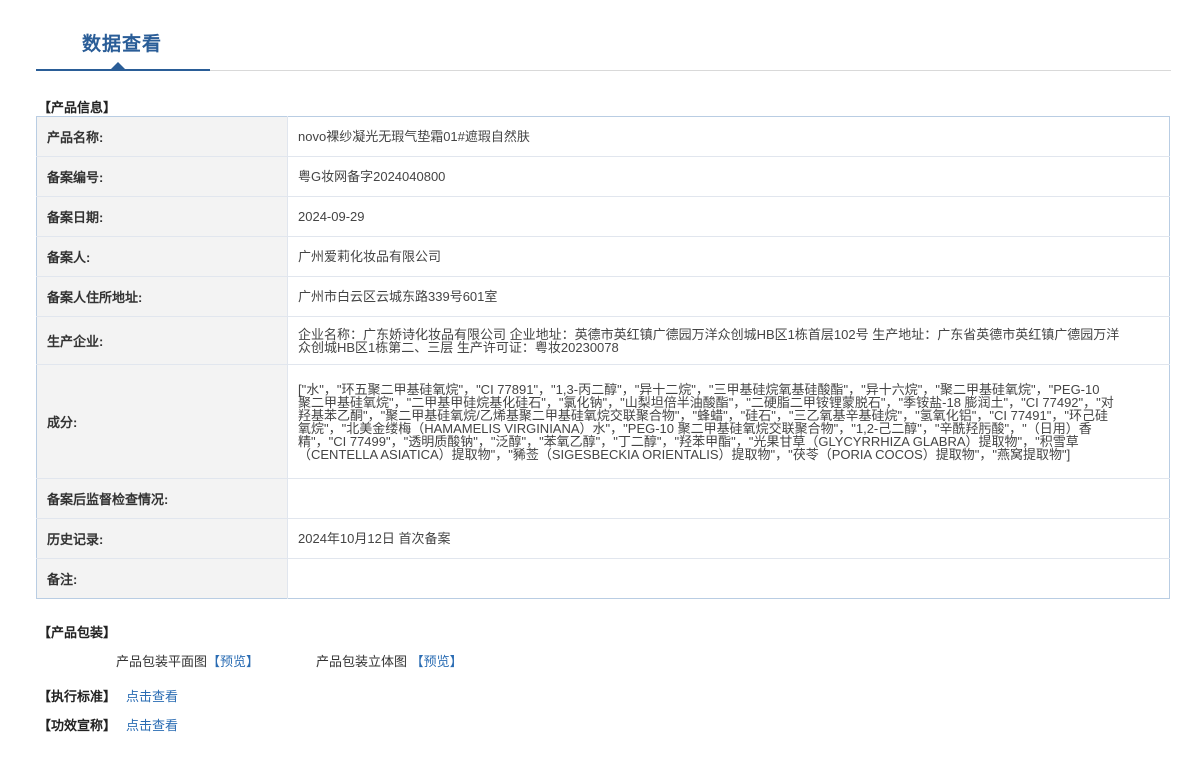 The width and height of the screenshot is (1201, 771). I want to click on packaging-heading: 【产品包装】, so click(77, 632).